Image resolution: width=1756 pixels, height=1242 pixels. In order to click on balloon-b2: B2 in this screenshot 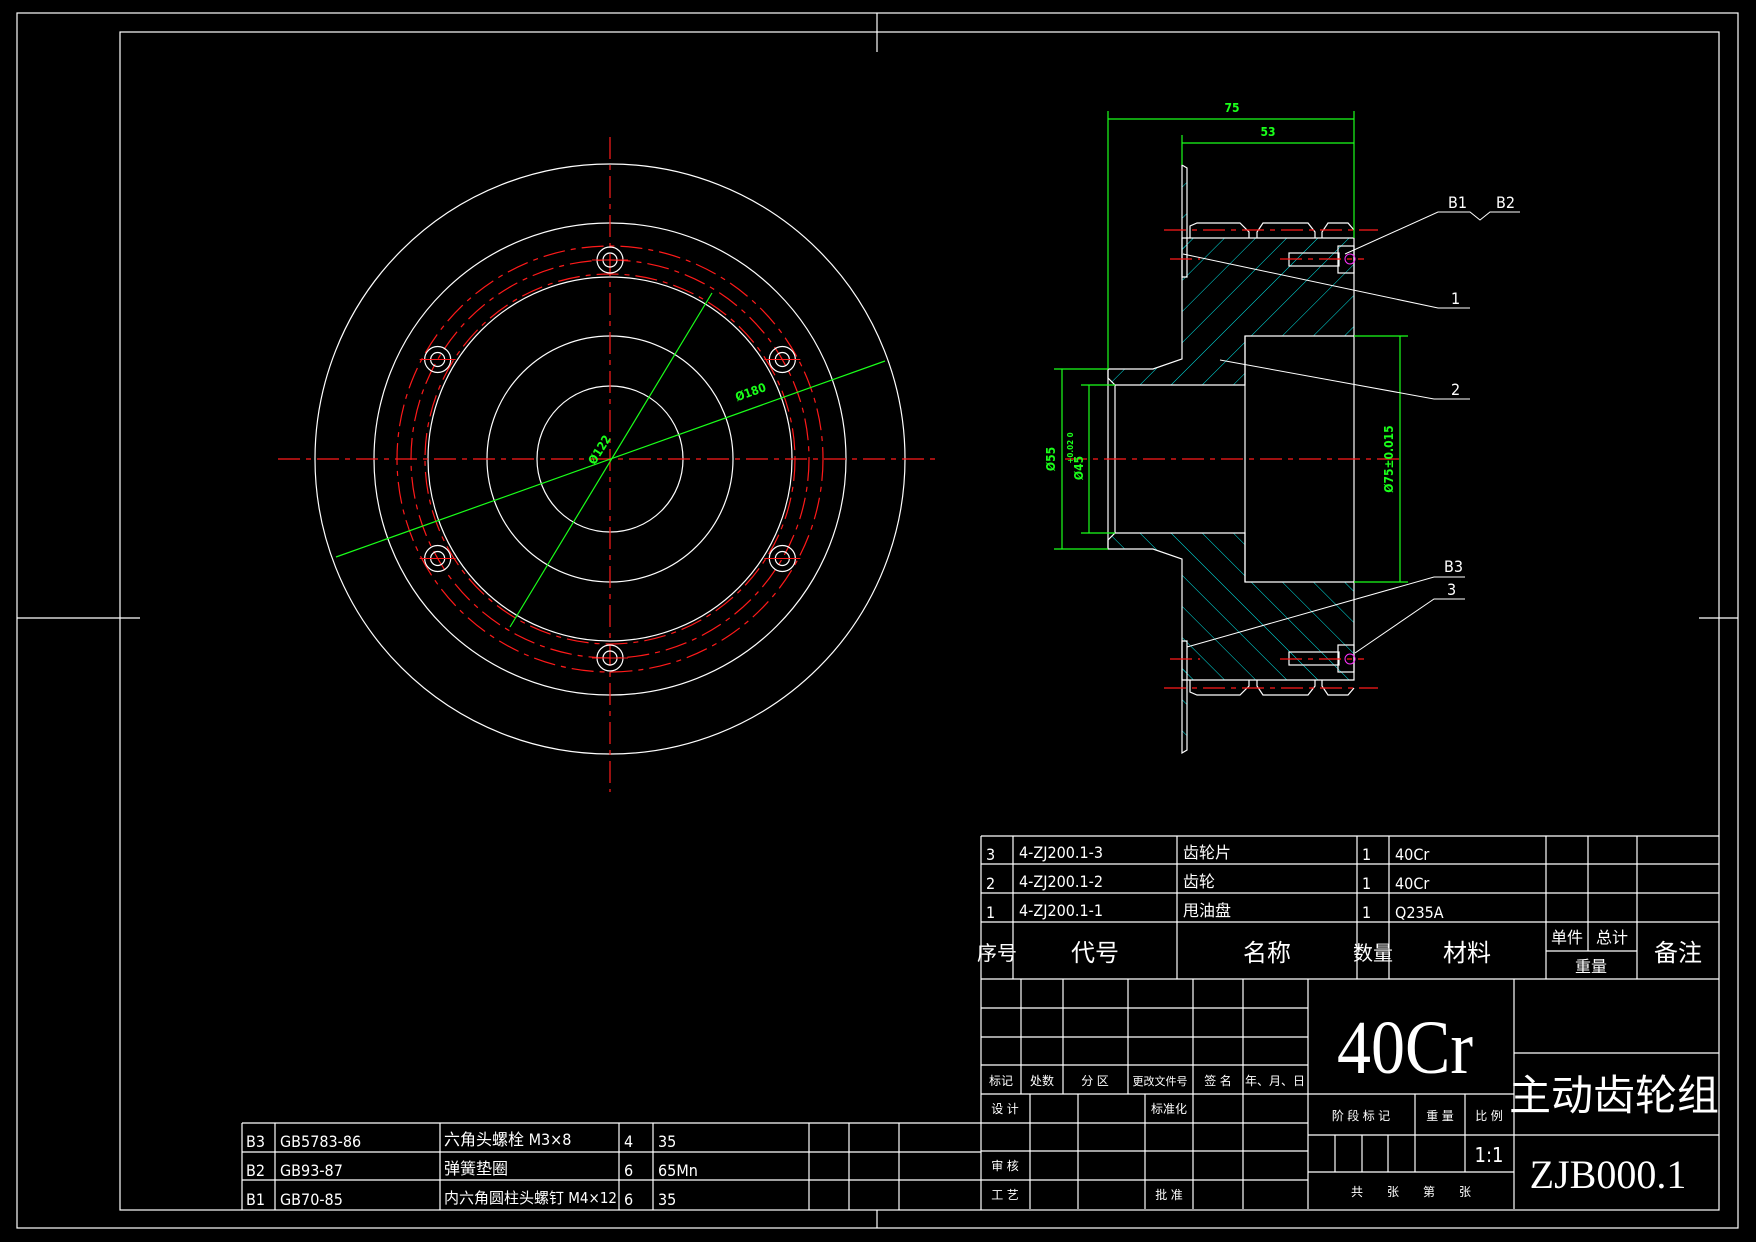, I will do `click(1505, 202)`.